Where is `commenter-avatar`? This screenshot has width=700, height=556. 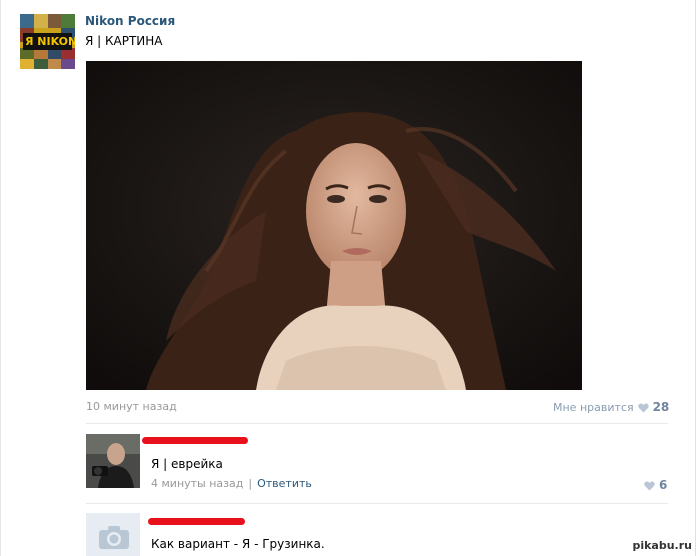 commenter-avatar is located at coordinates (113, 461).